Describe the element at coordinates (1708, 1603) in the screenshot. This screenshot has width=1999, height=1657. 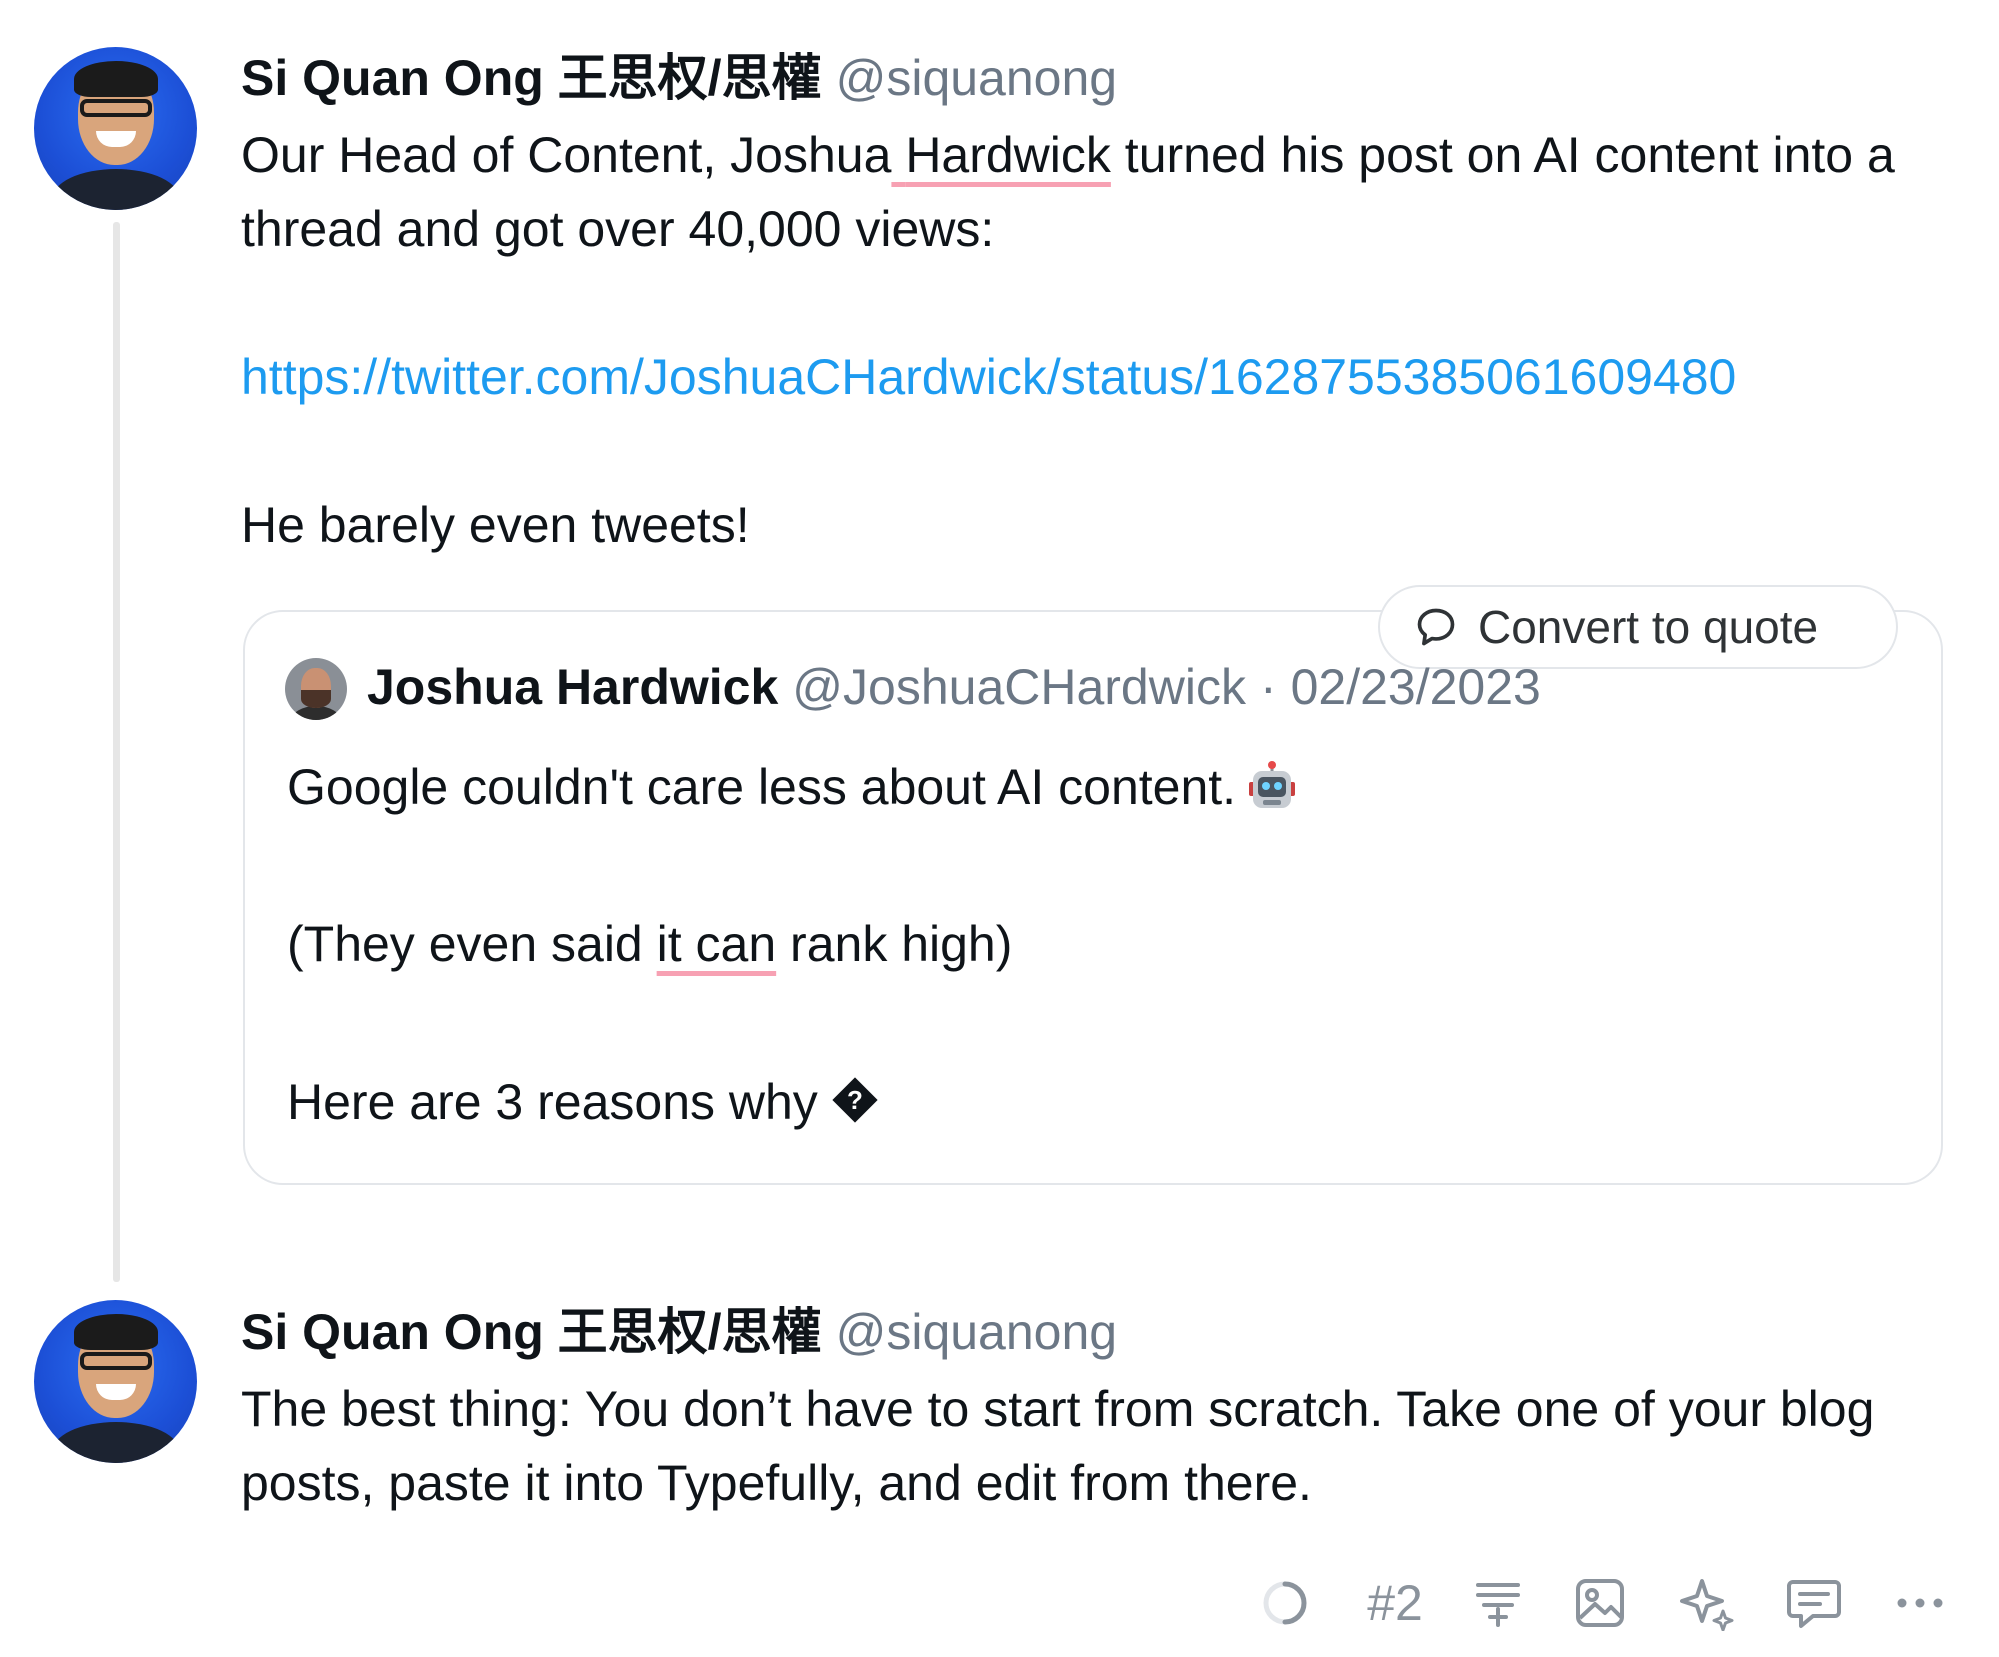
I see `sparkle-icon` at that location.